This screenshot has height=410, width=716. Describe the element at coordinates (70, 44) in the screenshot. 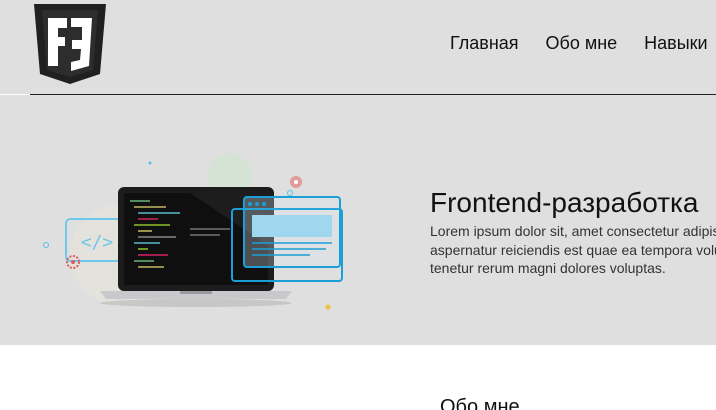

I see `f3-shield-logo-icon` at that location.